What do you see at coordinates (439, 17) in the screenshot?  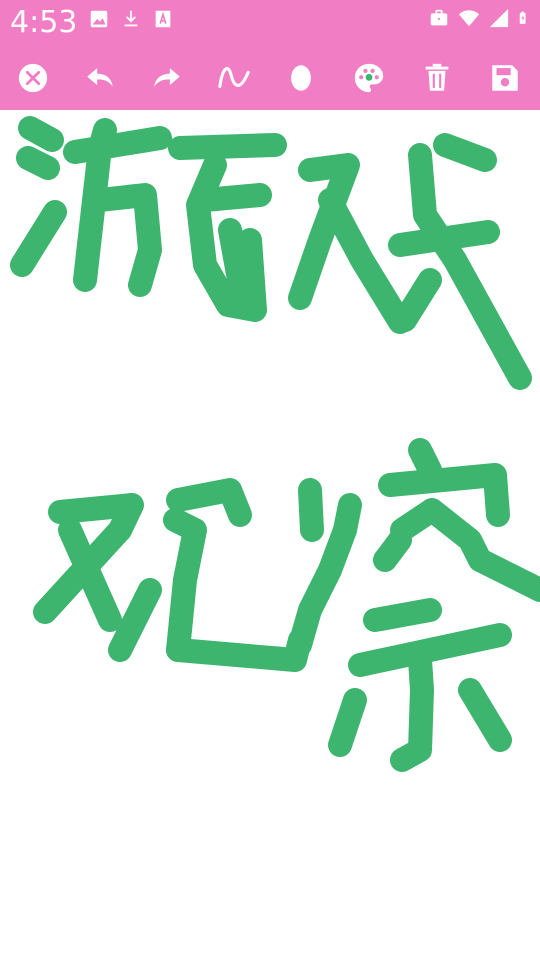 I see `briefcase-icon` at bounding box center [439, 17].